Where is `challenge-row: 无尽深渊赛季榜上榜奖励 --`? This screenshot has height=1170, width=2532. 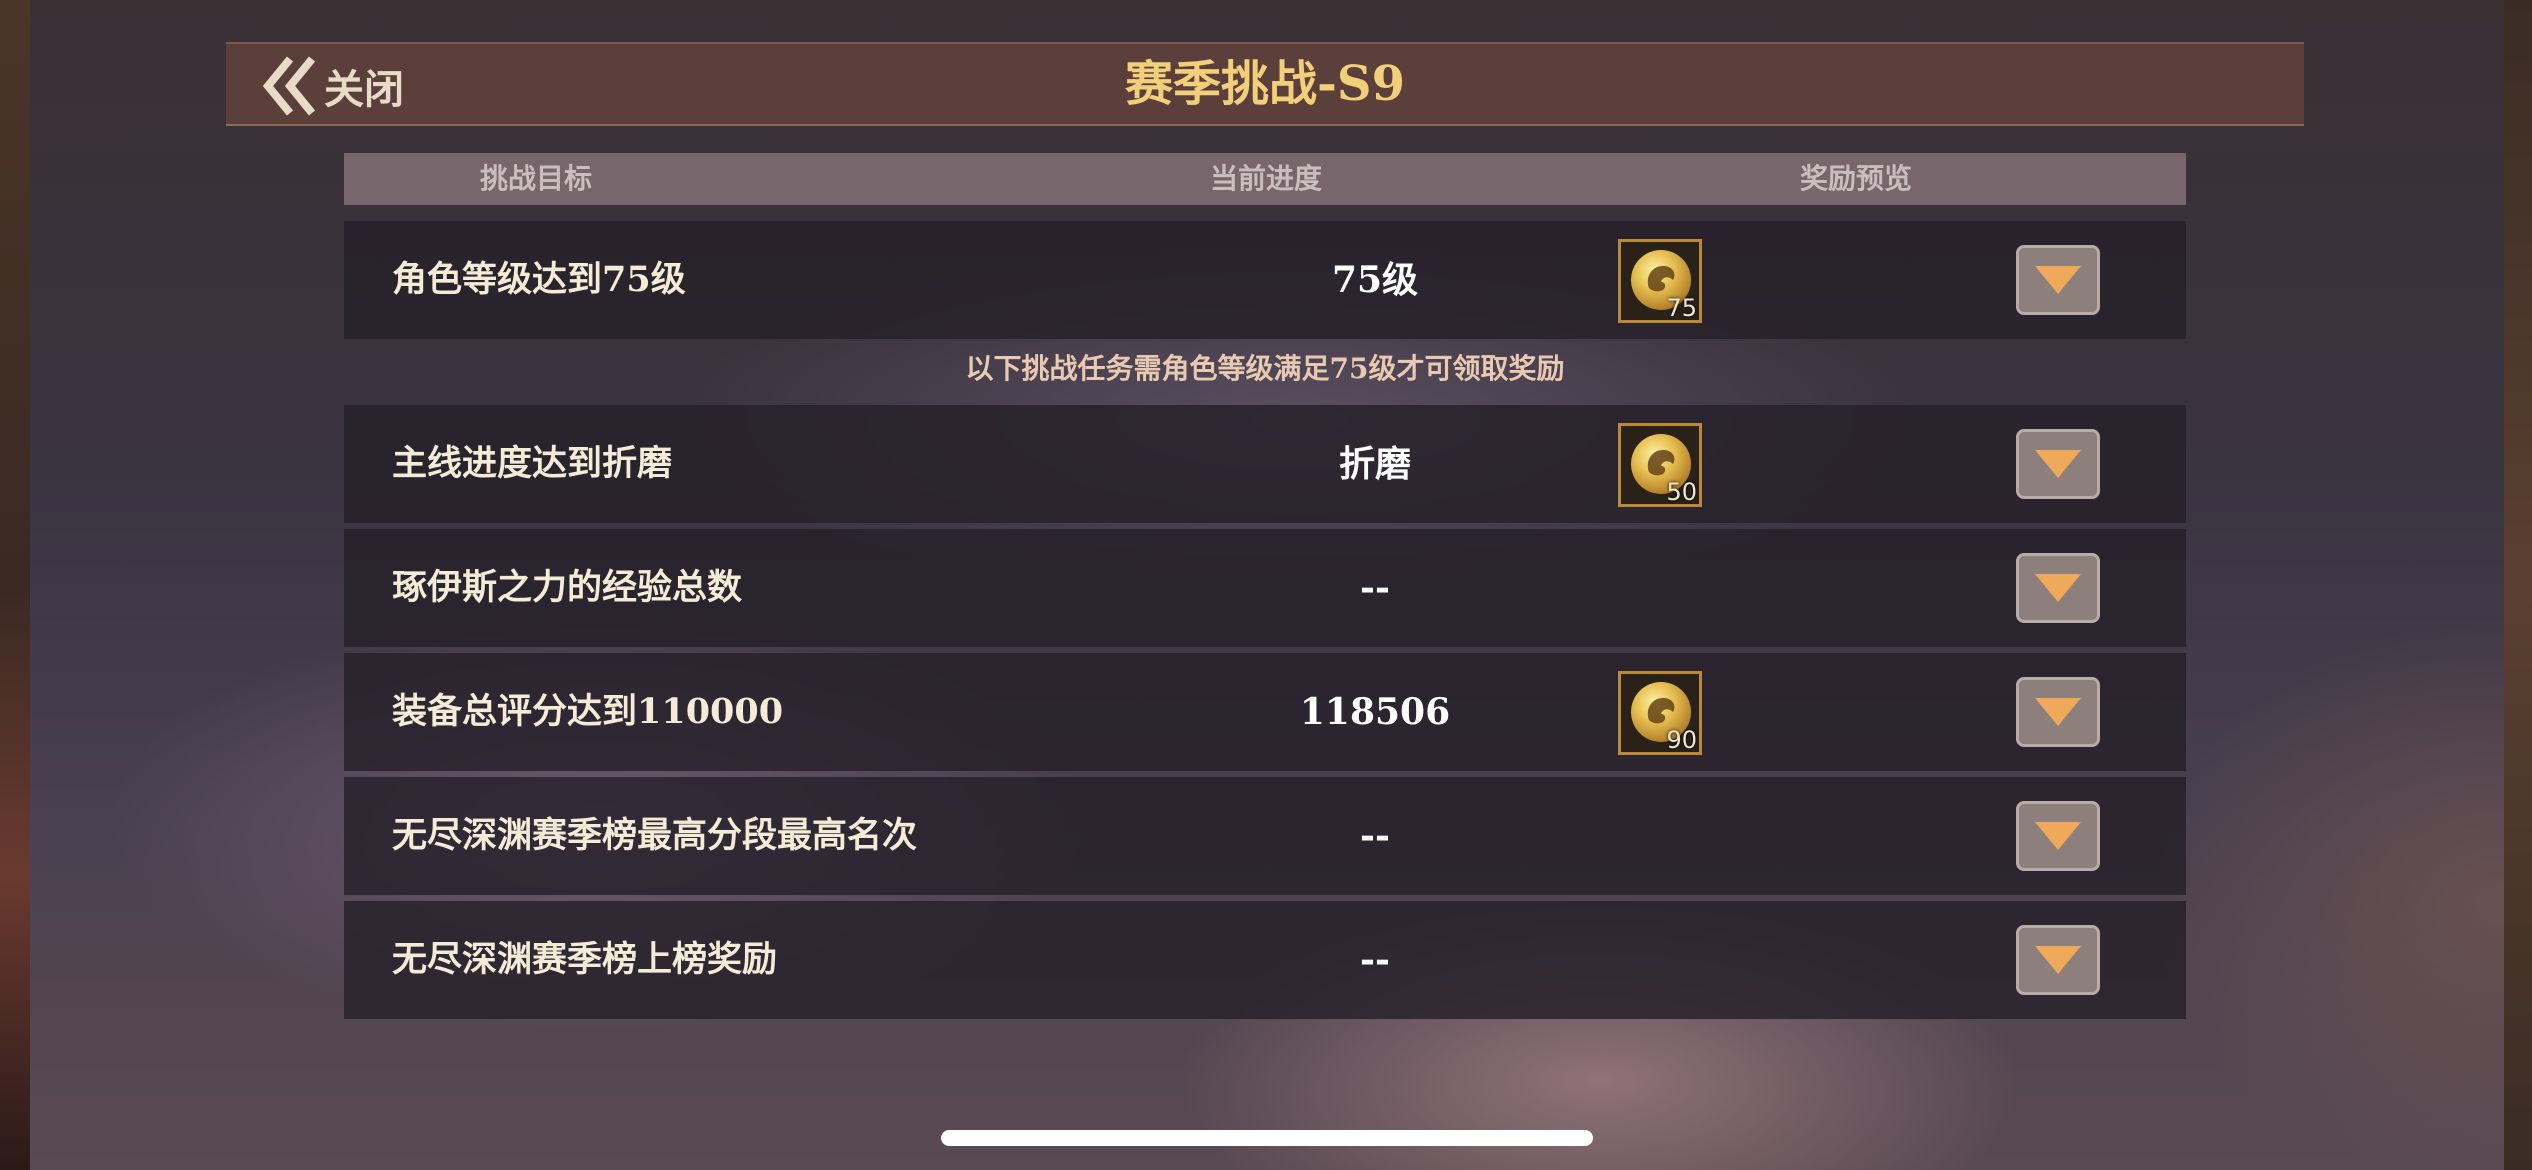
challenge-row: 无尽深渊赛季榜上榜奖励 -- is located at coordinates (1265, 960).